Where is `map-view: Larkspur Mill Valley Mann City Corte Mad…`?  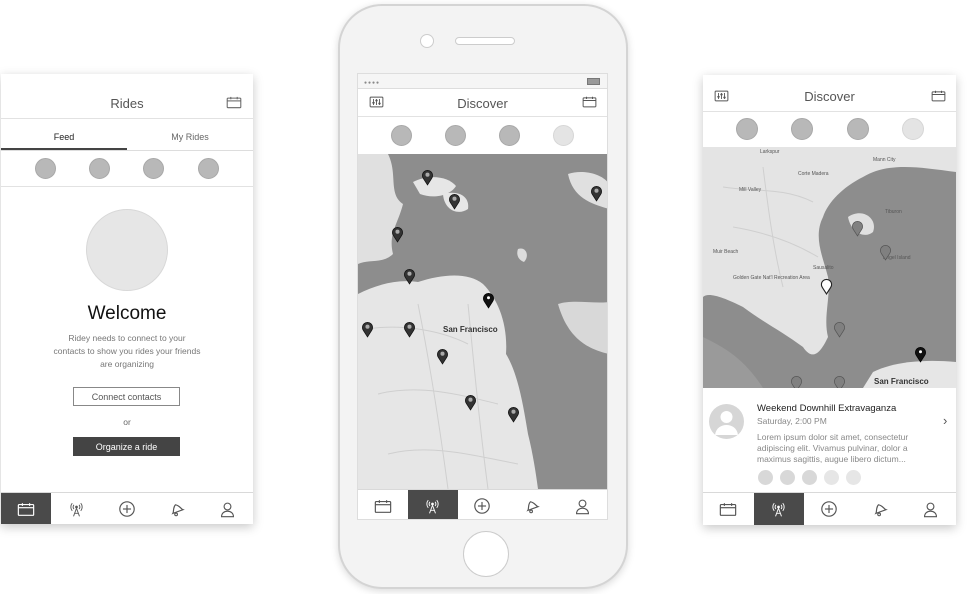
map-view: Larkspur Mill Valley Mann City Corte Mad… is located at coordinates (829, 267).